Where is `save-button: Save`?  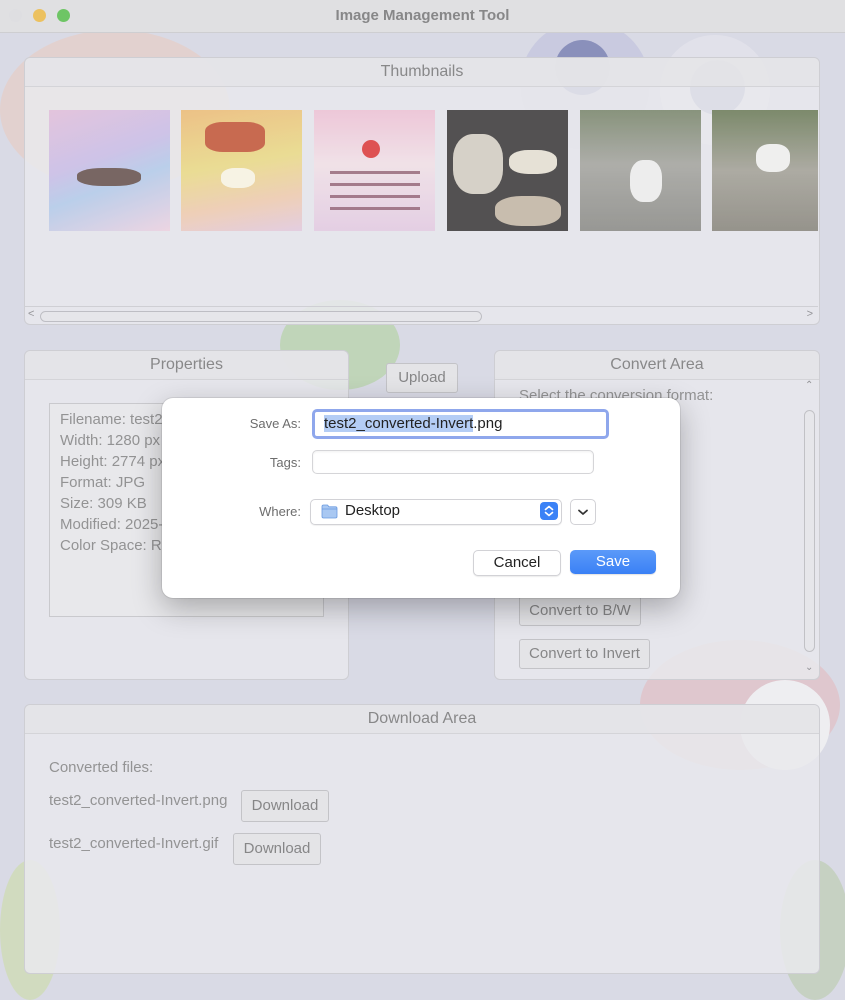 save-button: Save is located at coordinates (613, 562).